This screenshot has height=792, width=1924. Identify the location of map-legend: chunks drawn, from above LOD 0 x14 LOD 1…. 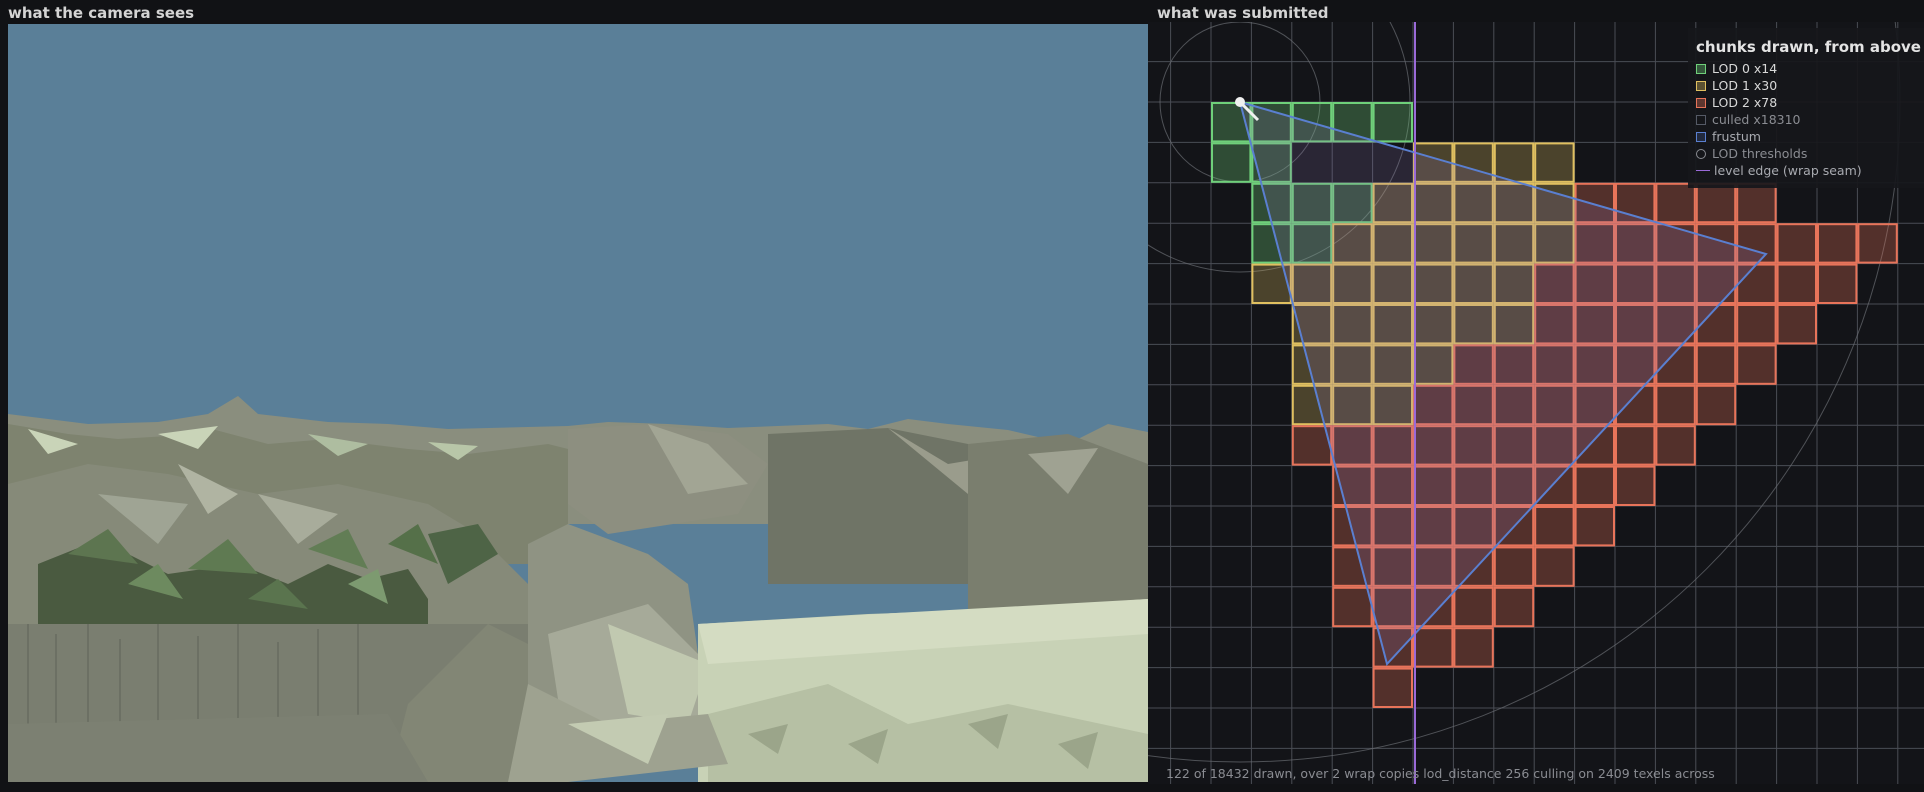
(1806, 108).